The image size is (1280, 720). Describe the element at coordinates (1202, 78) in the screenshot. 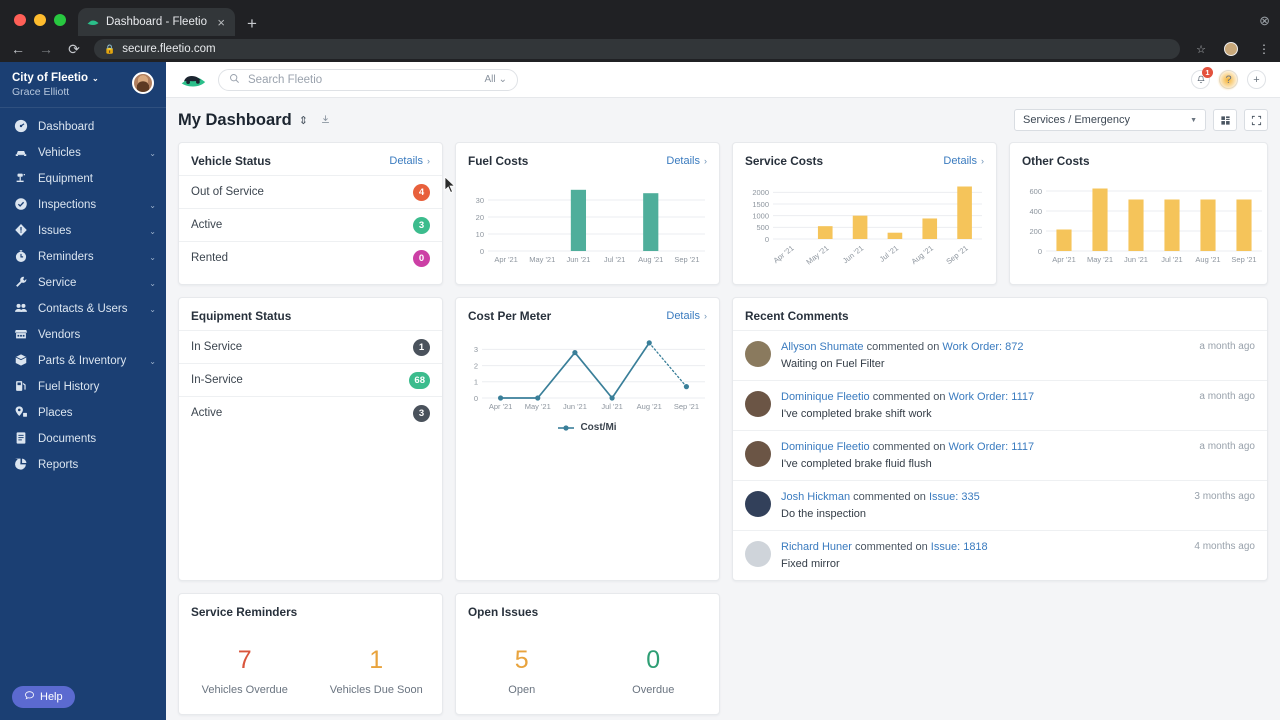

I see `notifications-button: 1` at that location.